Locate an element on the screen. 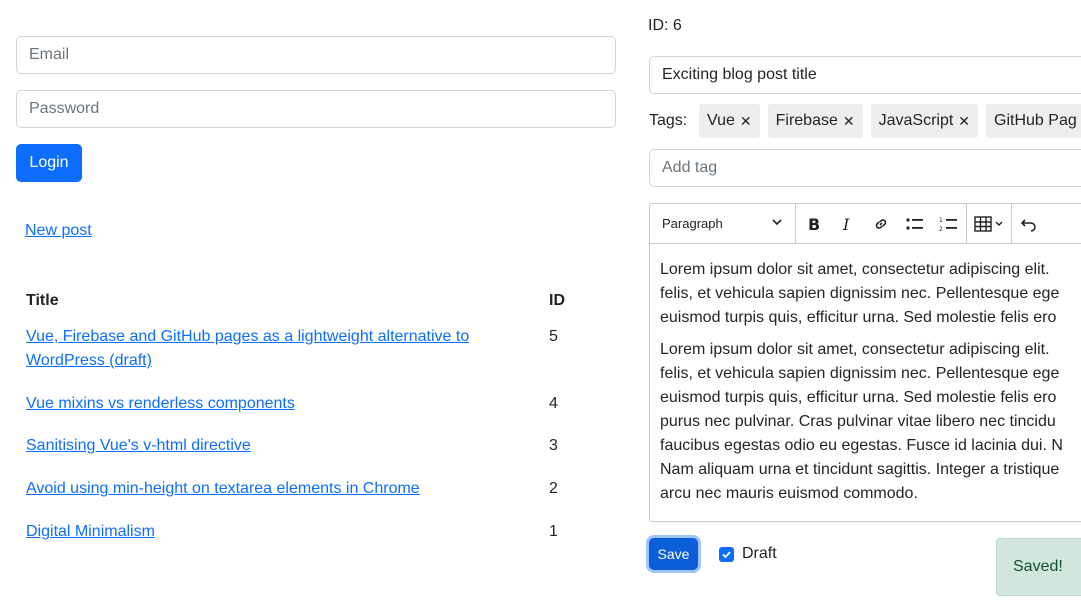 This screenshot has width=1081, height=607. draft-checkbox-group: Draft is located at coordinates (748, 554).